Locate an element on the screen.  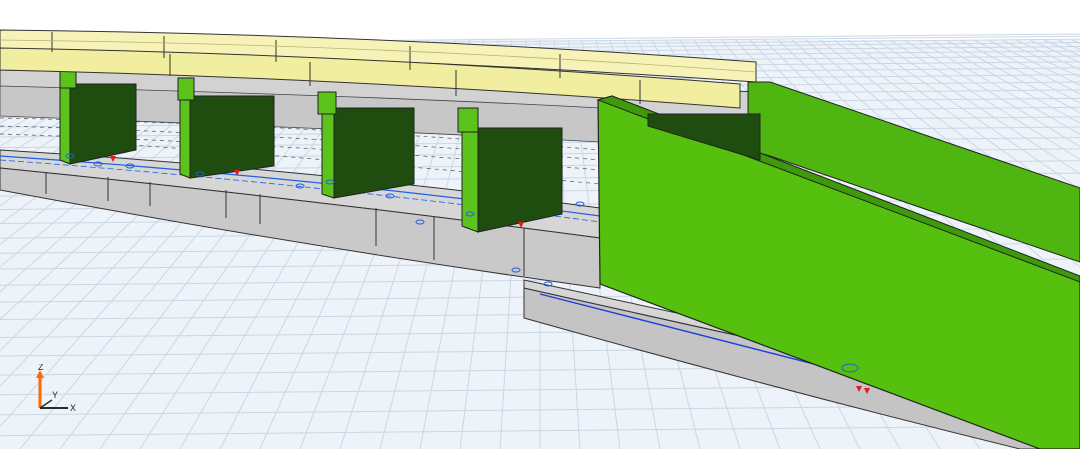
y-axis-label: Y is located at coordinates (55, 395).